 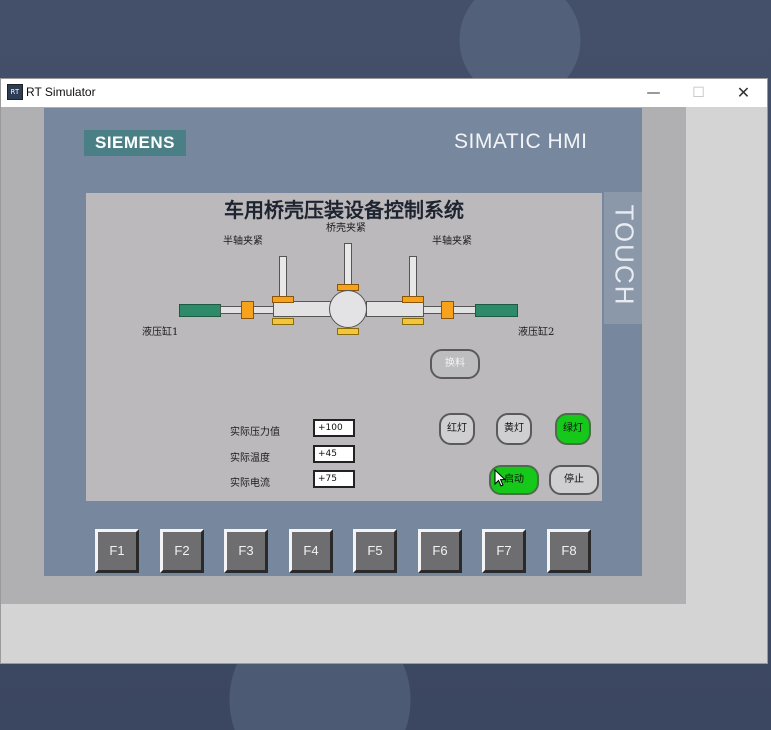 What do you see at coordinates (413, 299) in the screenshot?
I see `right-clamp-top` at bounding box center [413, 299].